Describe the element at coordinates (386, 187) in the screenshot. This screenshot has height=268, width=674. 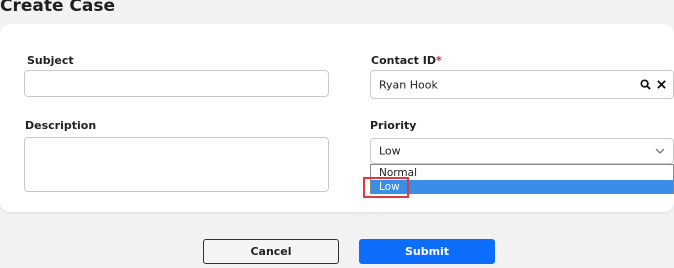
I see `highlight-annotation-box` at that location.